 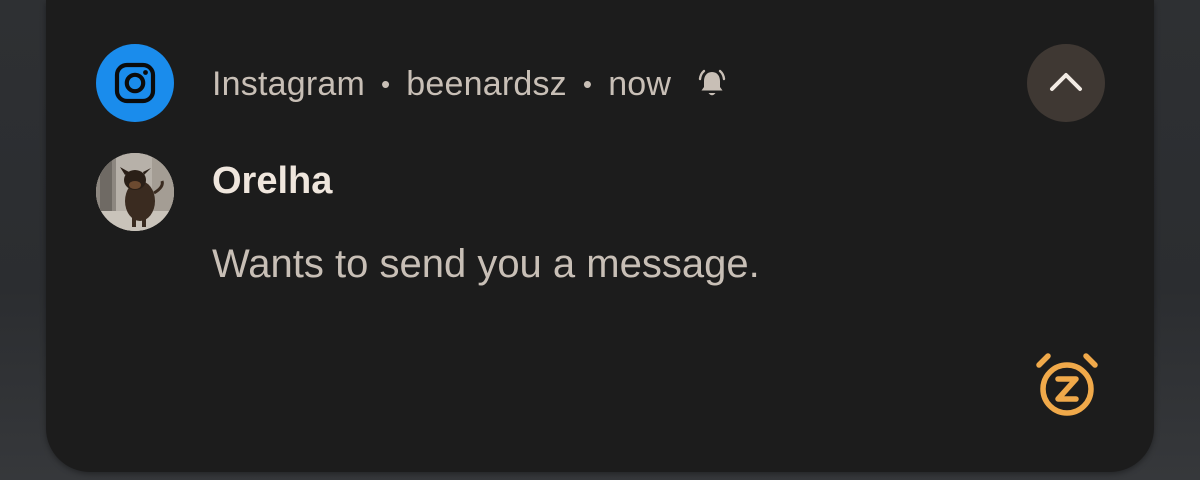 I want to click on chevron-up-icon, so click(x=1066, y=82).